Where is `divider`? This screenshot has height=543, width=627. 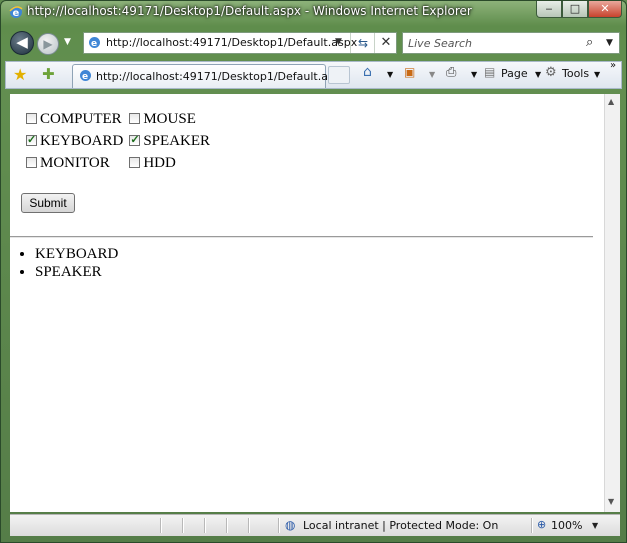 divider is located at coordinates (301, 237).